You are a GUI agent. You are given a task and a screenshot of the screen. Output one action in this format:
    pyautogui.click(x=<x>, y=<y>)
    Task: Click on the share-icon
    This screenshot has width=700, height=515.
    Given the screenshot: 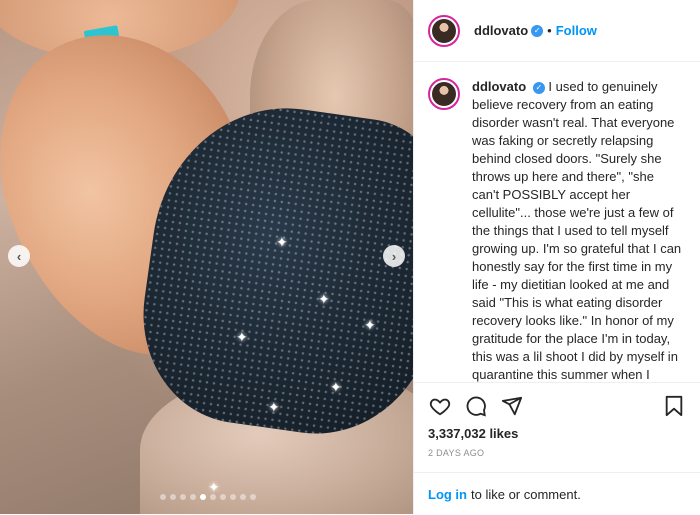 What is the action you would take?
    pyautogui.click(x=512, y=406)
    